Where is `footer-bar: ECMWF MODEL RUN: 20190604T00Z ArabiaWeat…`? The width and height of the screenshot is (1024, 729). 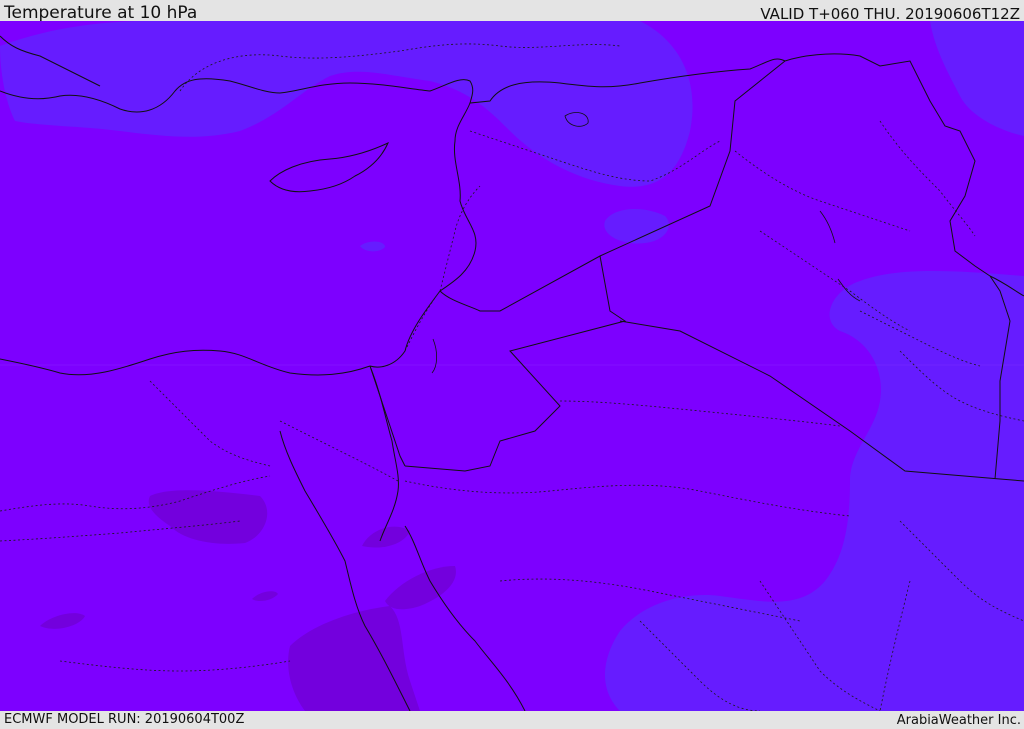
footer-bar: ECMWF MODEL RUN: 20190604T00Z ArabiaWeat… is located at coordinates (512, 720).